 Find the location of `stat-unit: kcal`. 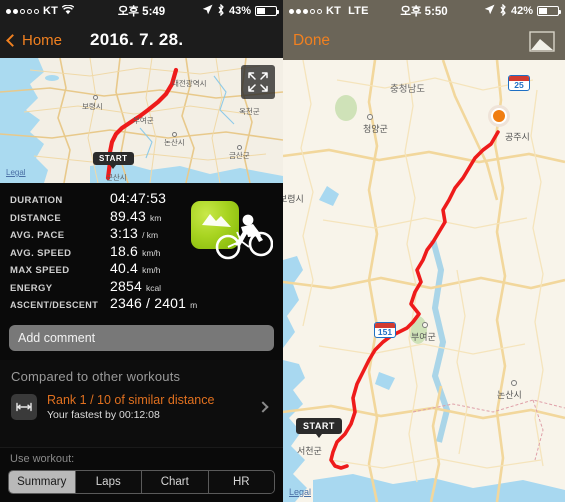

stat-unit: kcal is located at coordinates (153, 287).